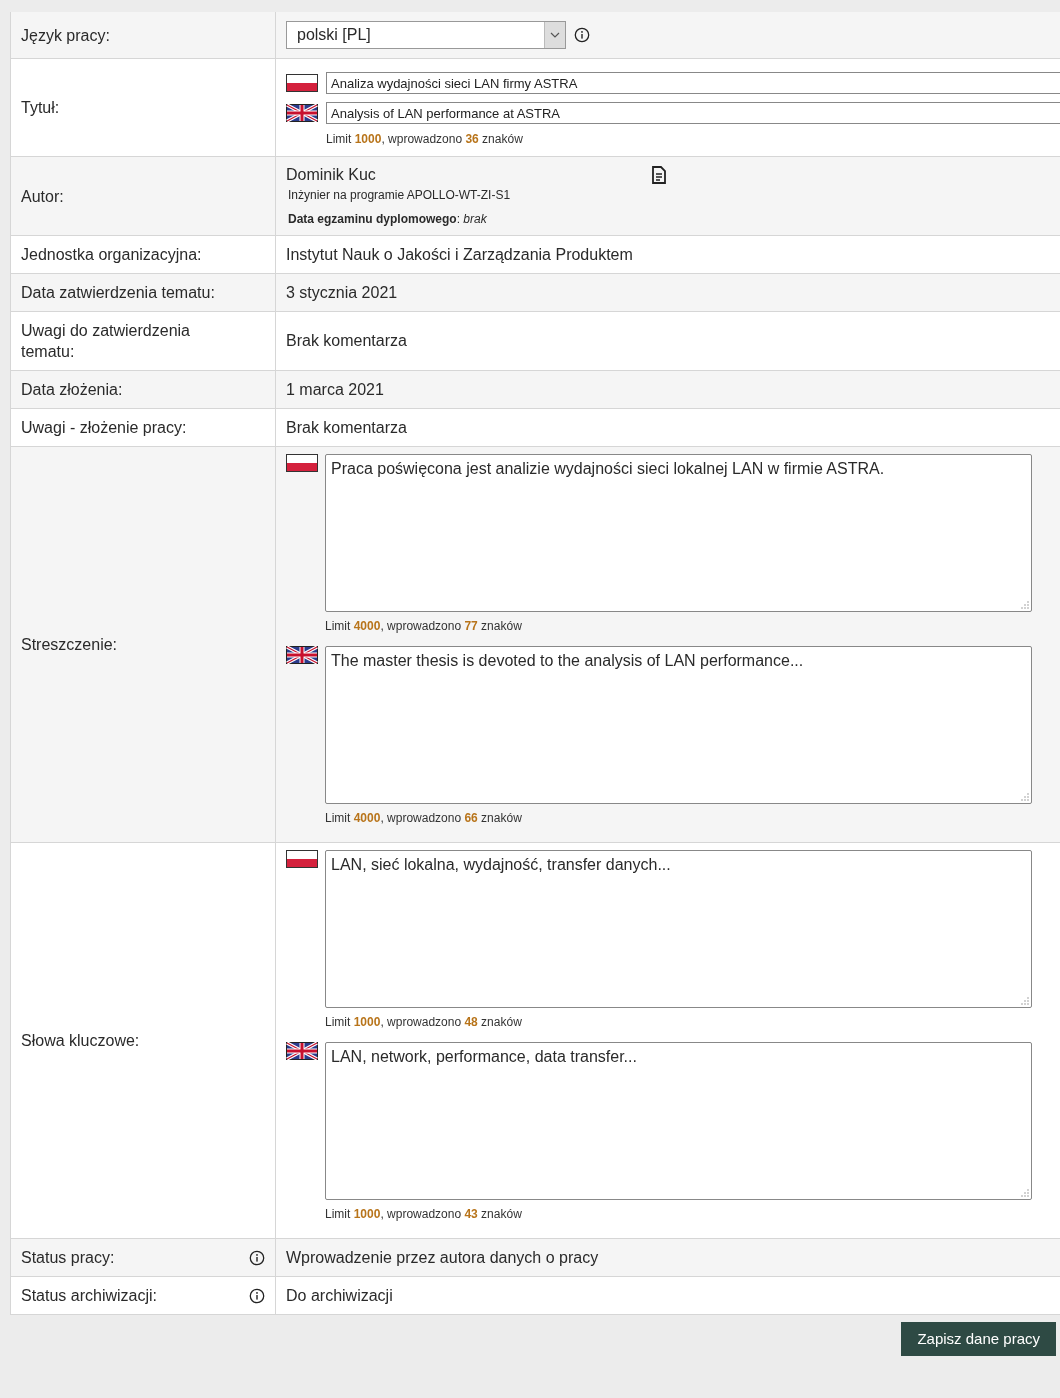 The image size is (1060, 1398). What do you see at coordinates (111, 255) in the screenshot?
I see `field-label: Jednostka organizacyjna:` at bounding box center [111, 255].